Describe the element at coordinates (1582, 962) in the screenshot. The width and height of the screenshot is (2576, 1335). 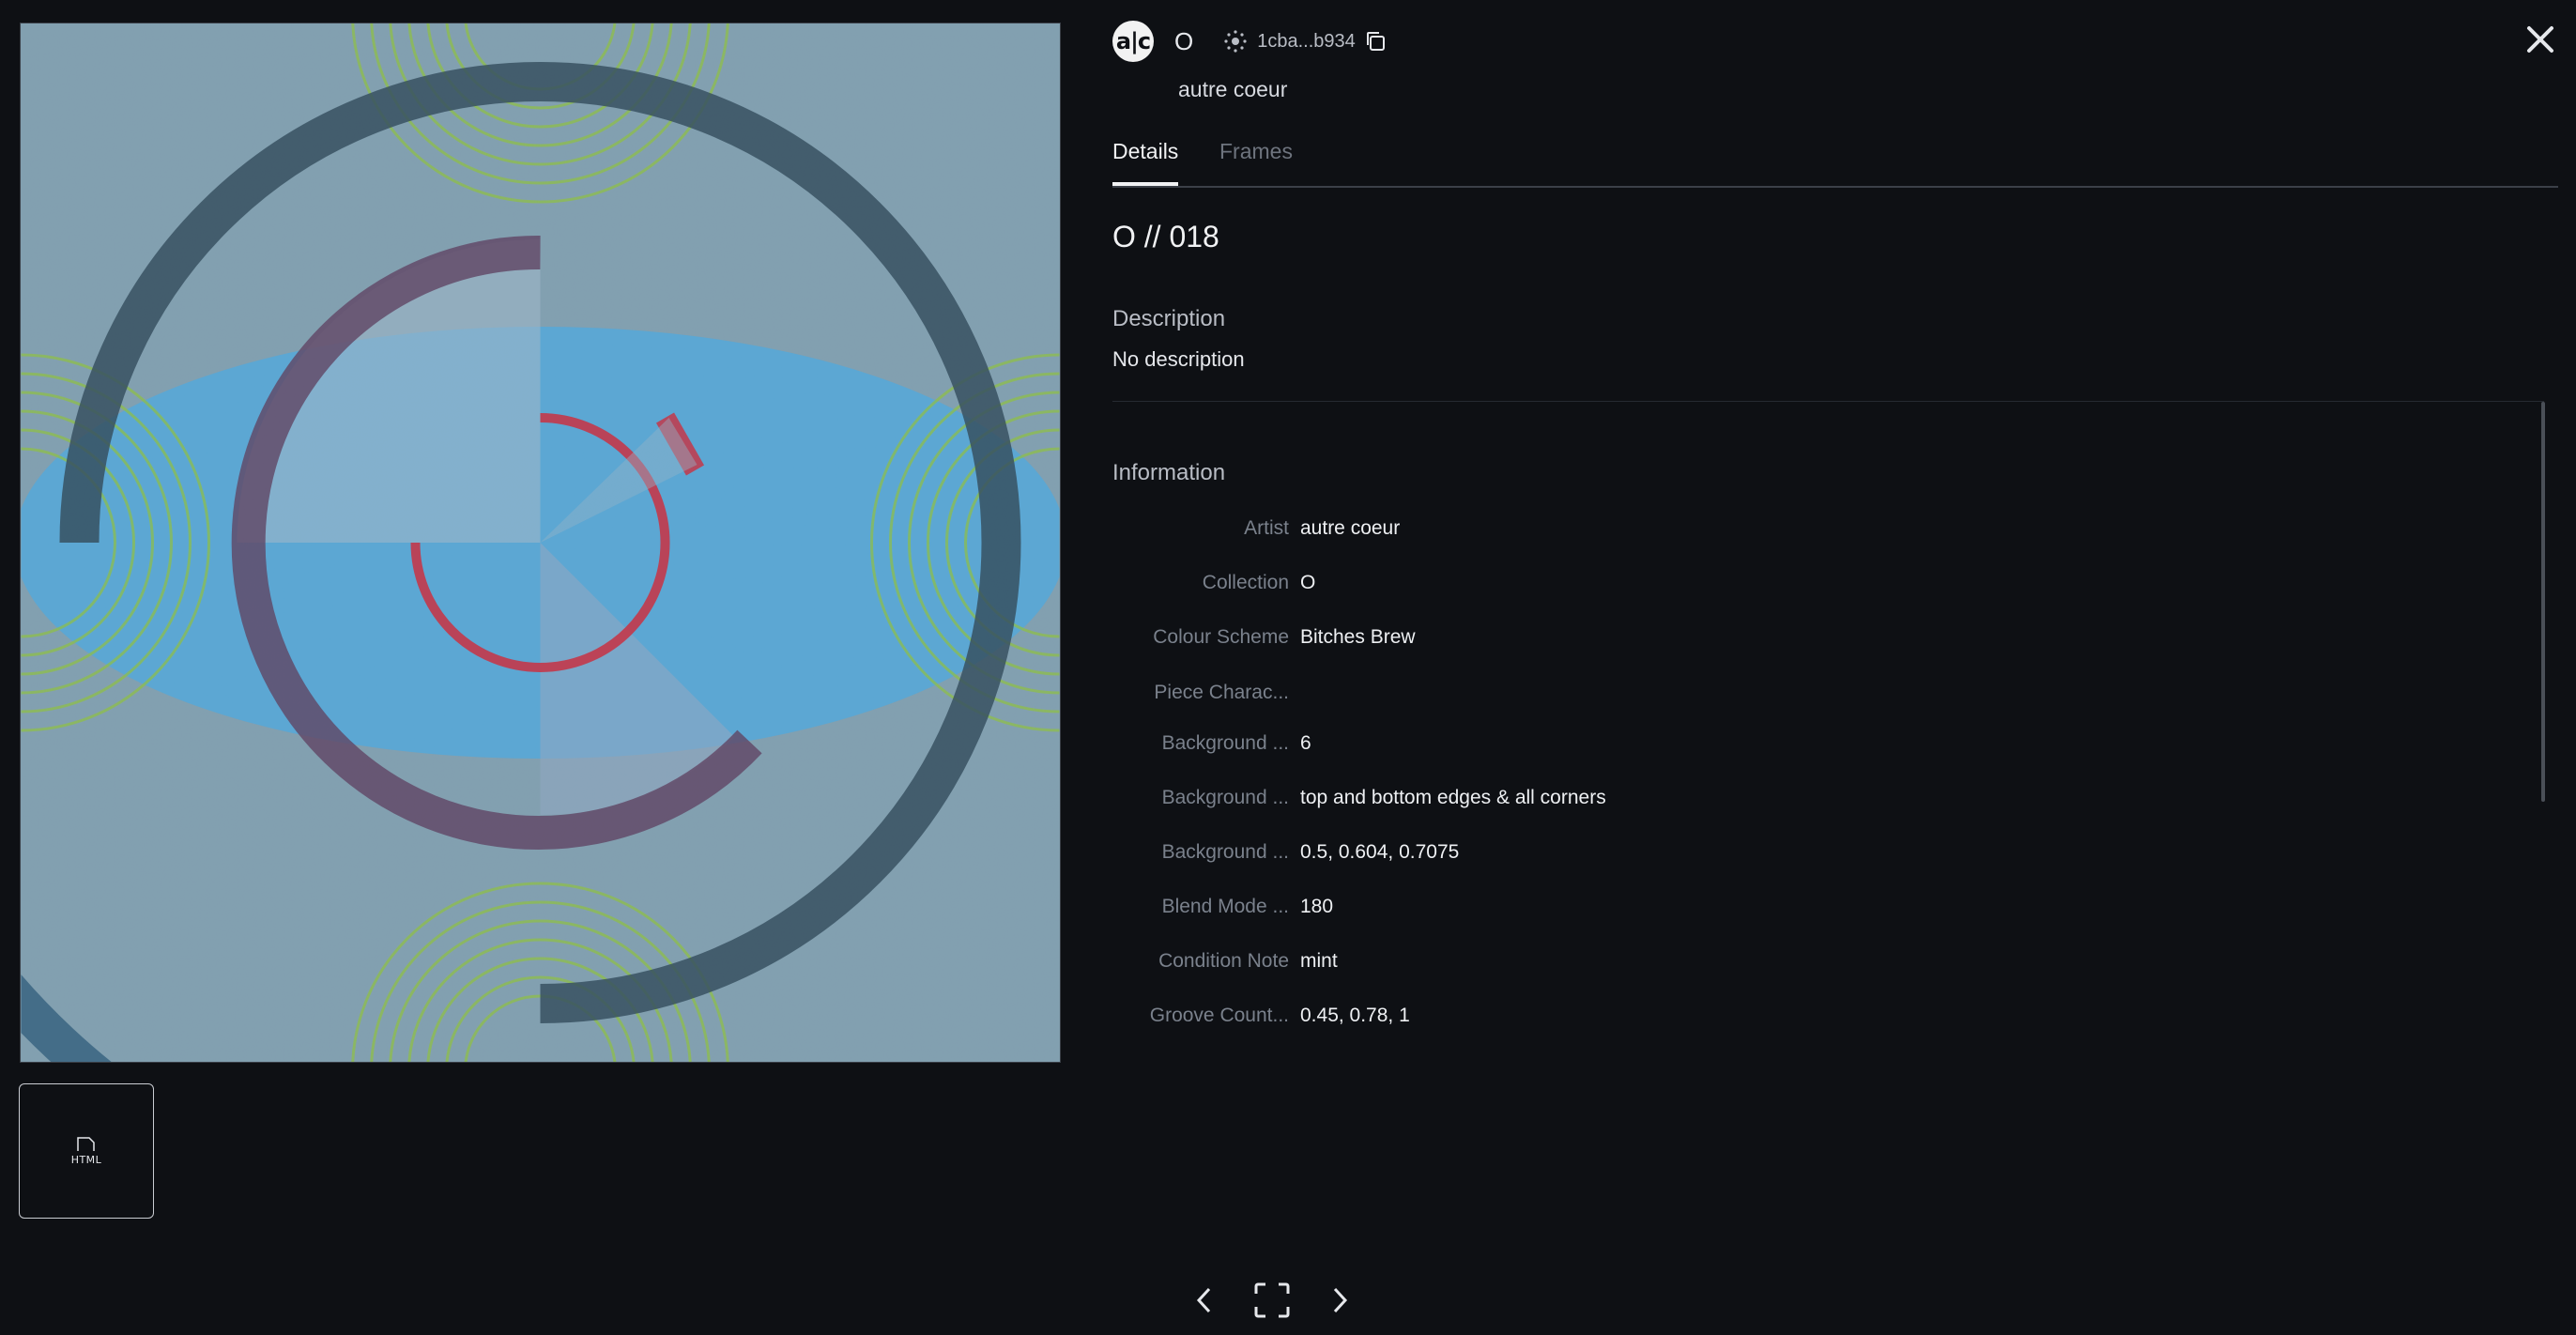
I see `info-row: Condition Note mint` at that location.